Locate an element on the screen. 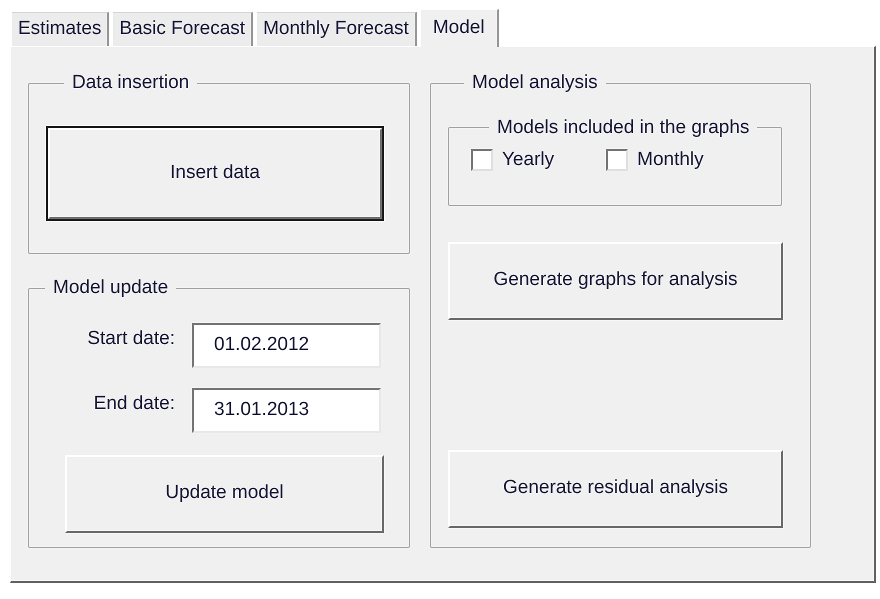 The image size is (880, 599). checkbox-label: Yearly is located at coordinates (528, 160).